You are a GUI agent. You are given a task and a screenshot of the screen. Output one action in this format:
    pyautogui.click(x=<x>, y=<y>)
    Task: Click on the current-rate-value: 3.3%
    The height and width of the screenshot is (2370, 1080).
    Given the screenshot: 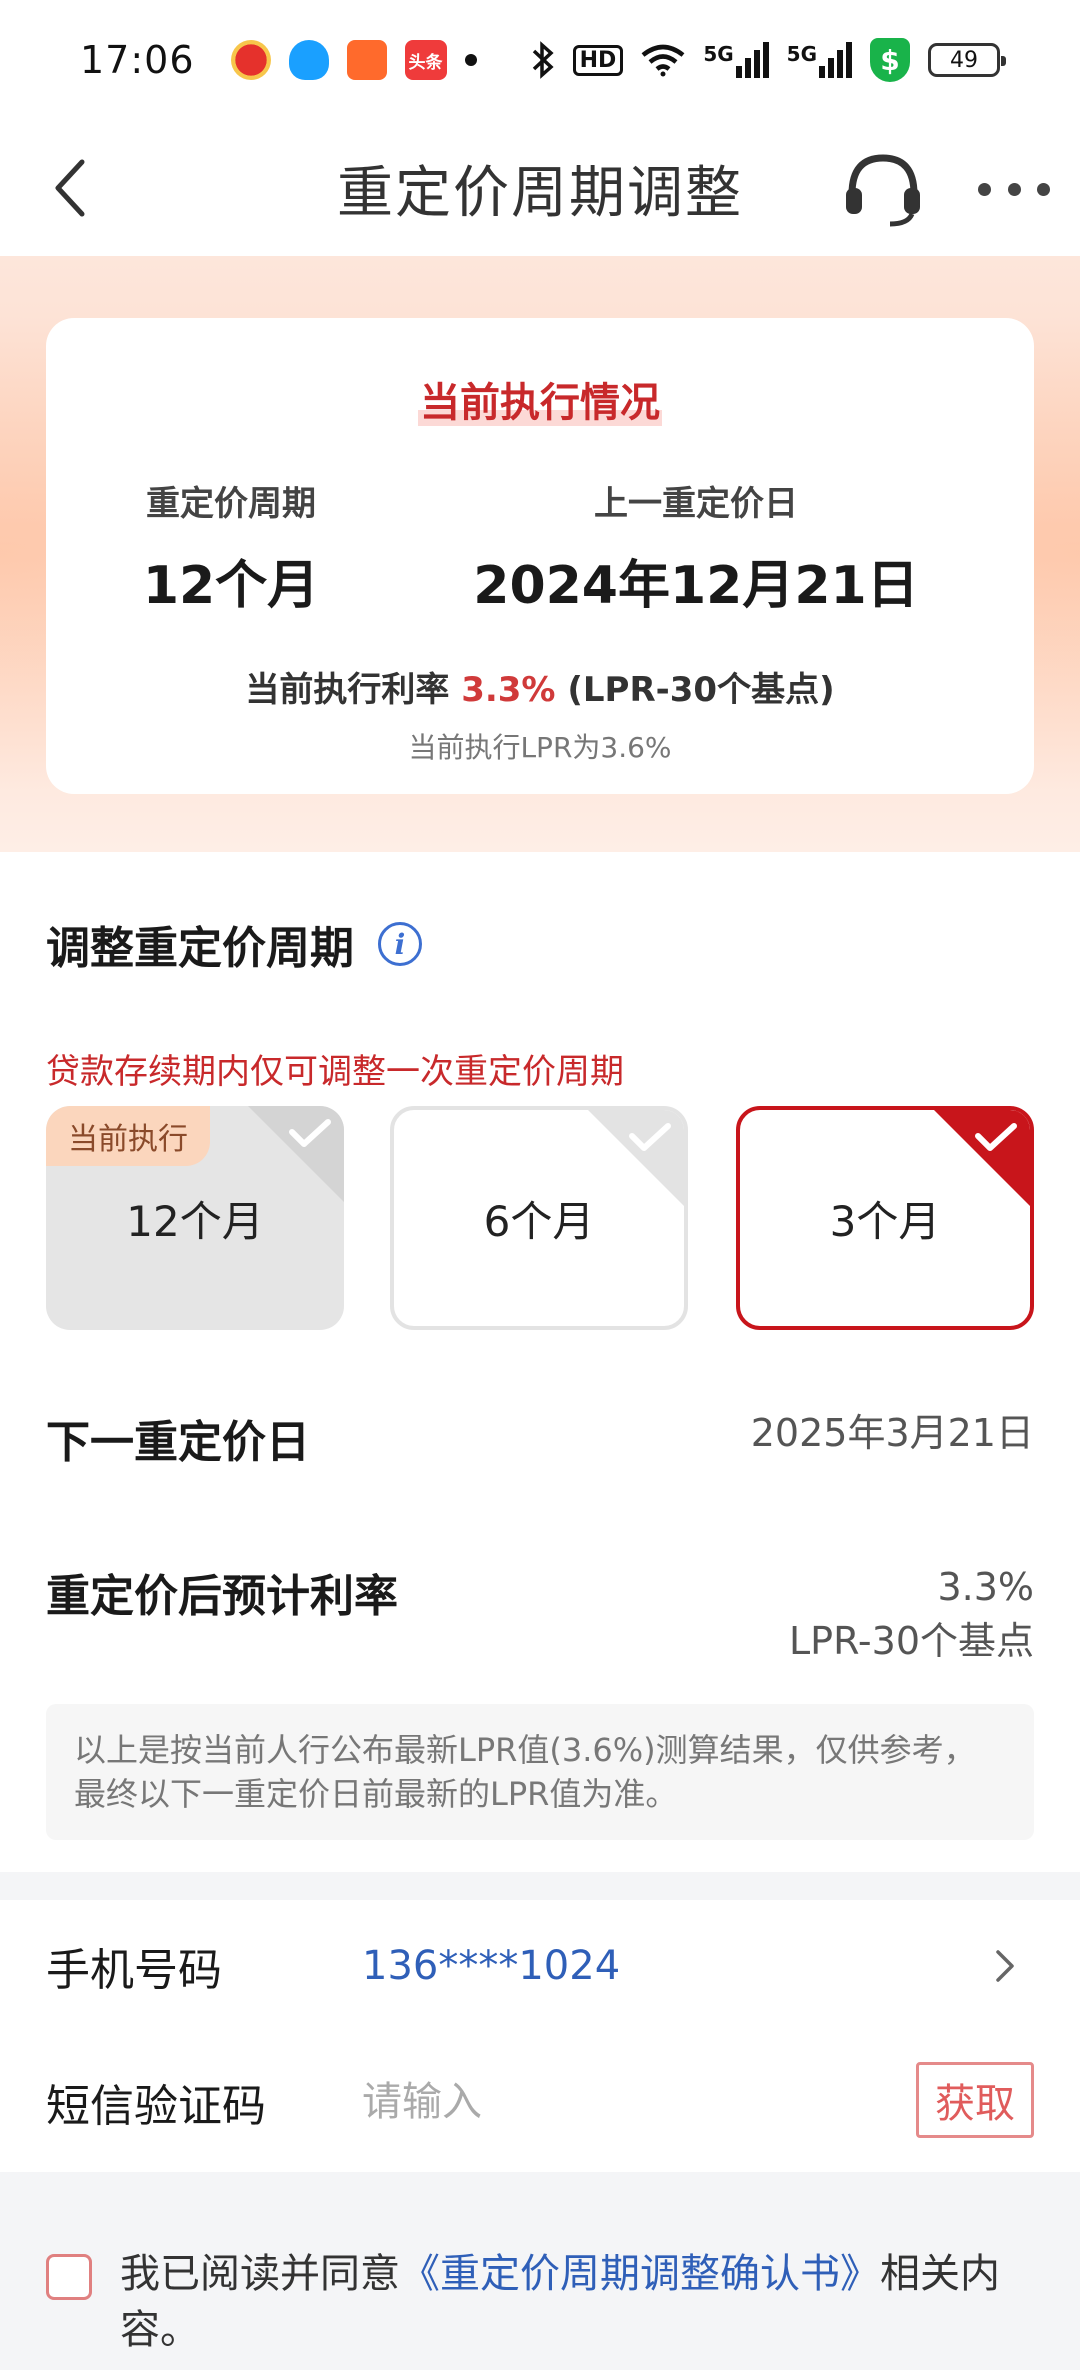 What is the action you would take?
    pyautogui.click(x=508, y=690)
    